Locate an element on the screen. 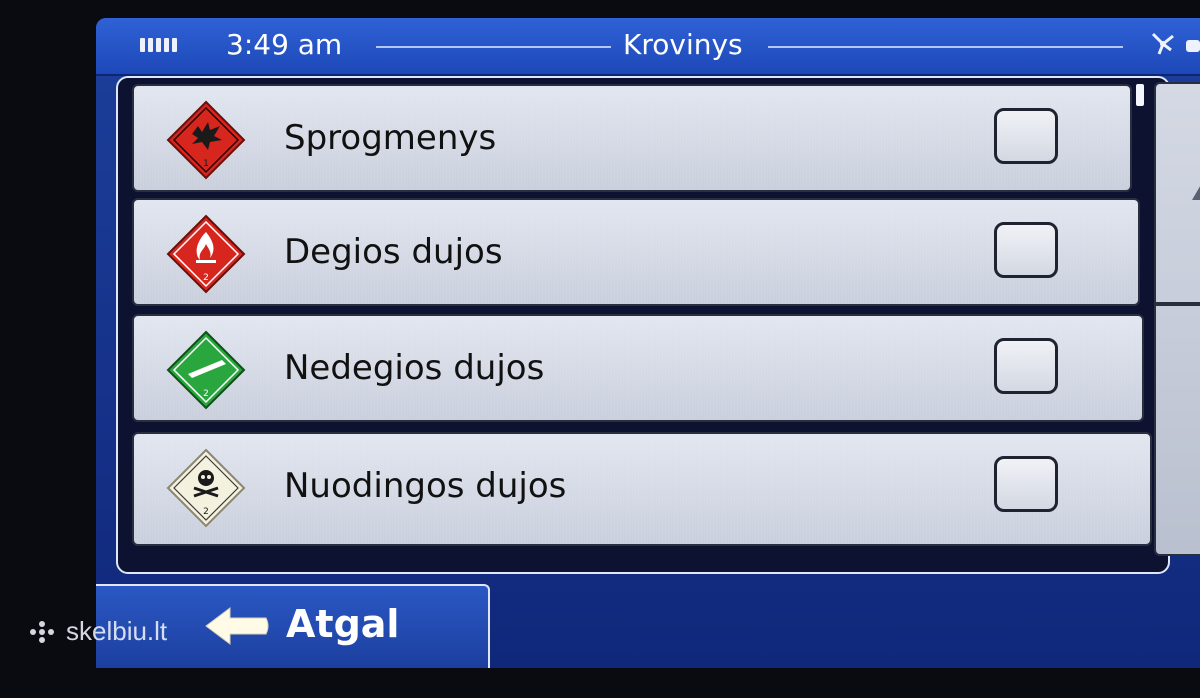 This screenshot has height=698, width=1200. list-item-label: Degios dujos is located at coordinates (393, 252).